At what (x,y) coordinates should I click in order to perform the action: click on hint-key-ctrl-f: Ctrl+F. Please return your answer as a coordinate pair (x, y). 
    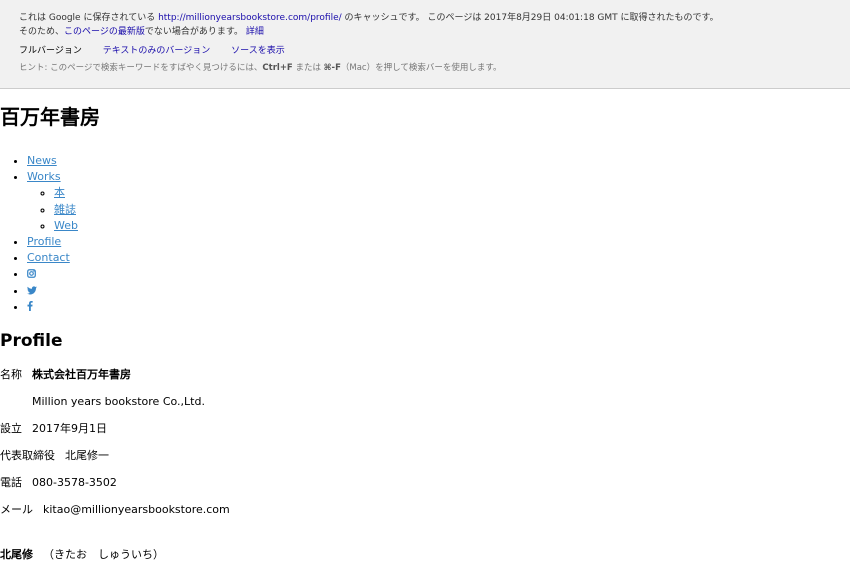
    Looking at the image, I should click on (277, 68).